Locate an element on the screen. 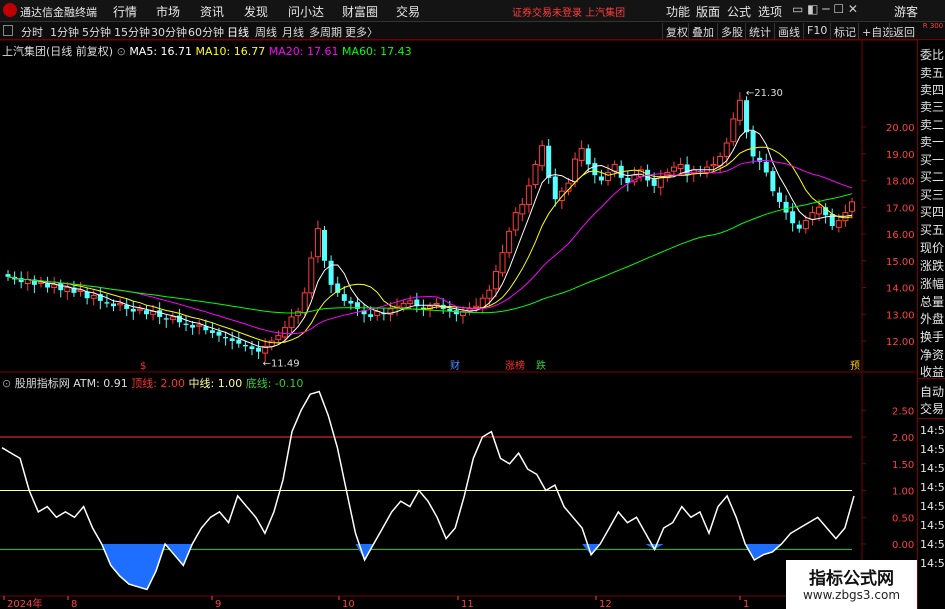  side-tab: 自动 is located at coordinates (932, 392).